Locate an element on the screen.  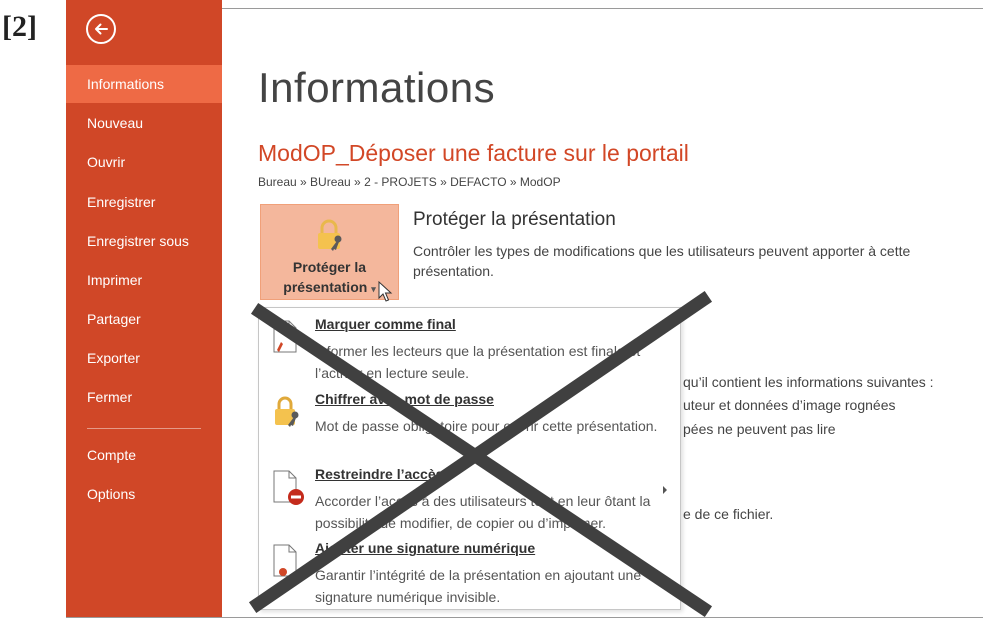
document-signature-icon is located at coordinates (285, 560).